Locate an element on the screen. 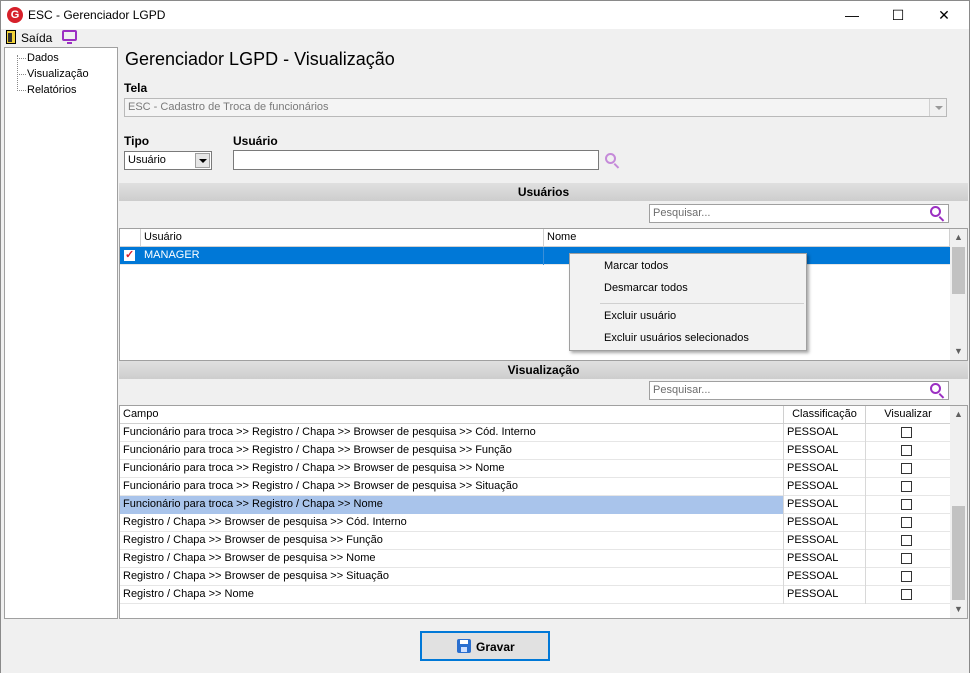 This screenshot has width=970, height=673. usuarios-scrollbar: ▲ ▼ is located at coordinates (958, 294).